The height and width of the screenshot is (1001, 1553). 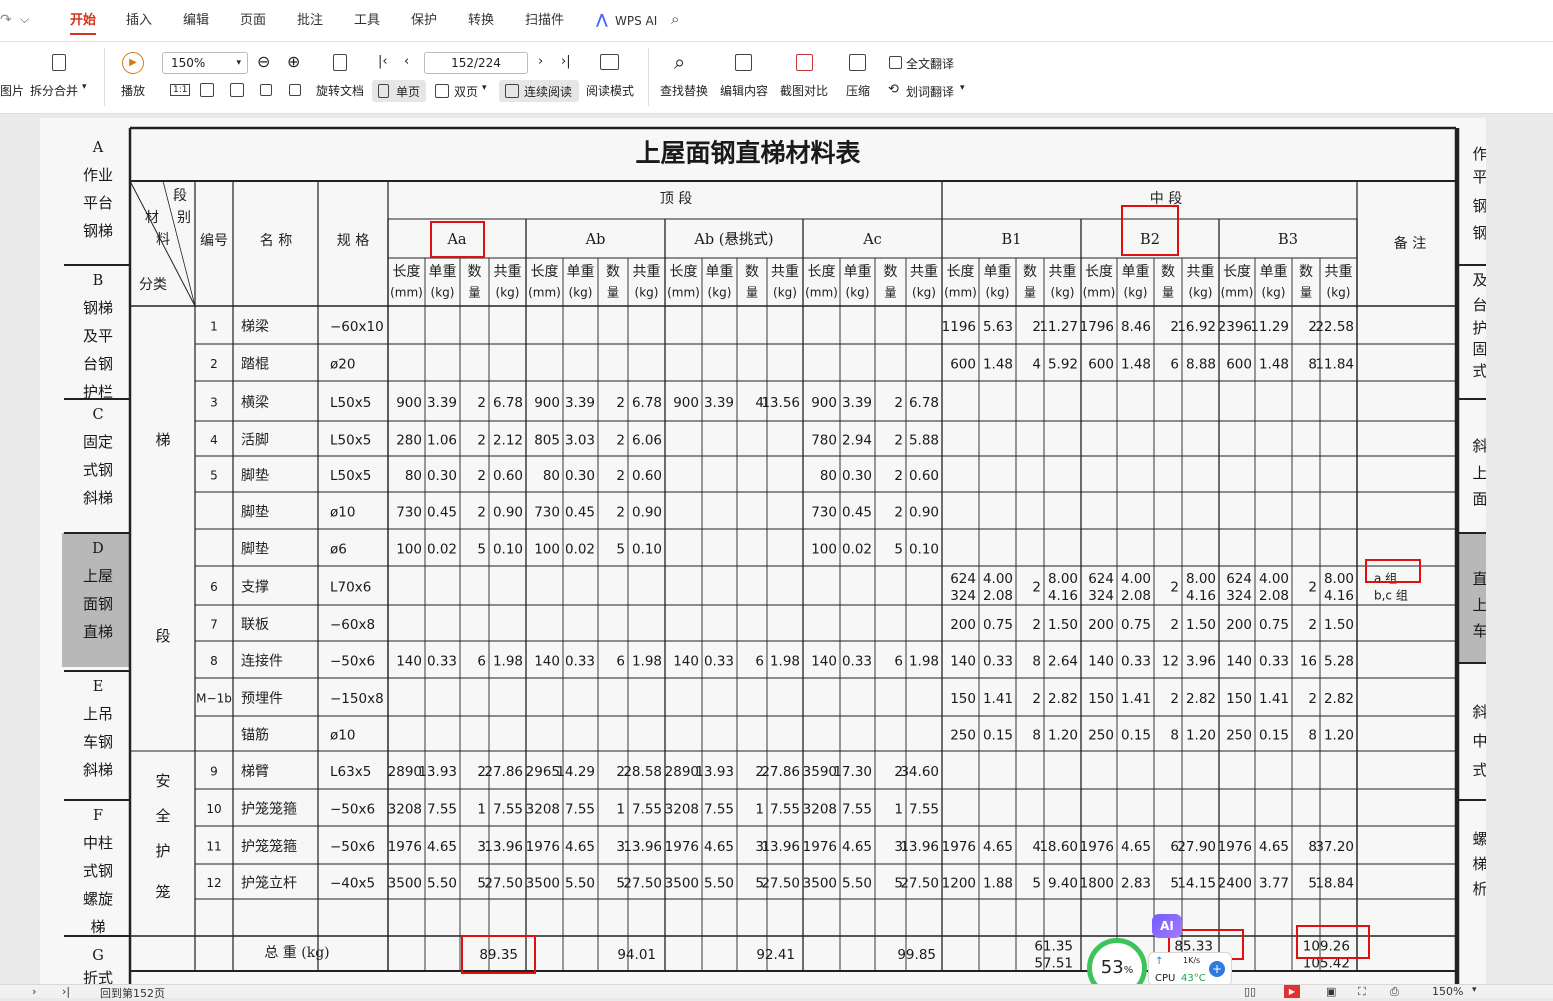 I want to click on table-cell: 4.65, so click(x=1136, y=847).